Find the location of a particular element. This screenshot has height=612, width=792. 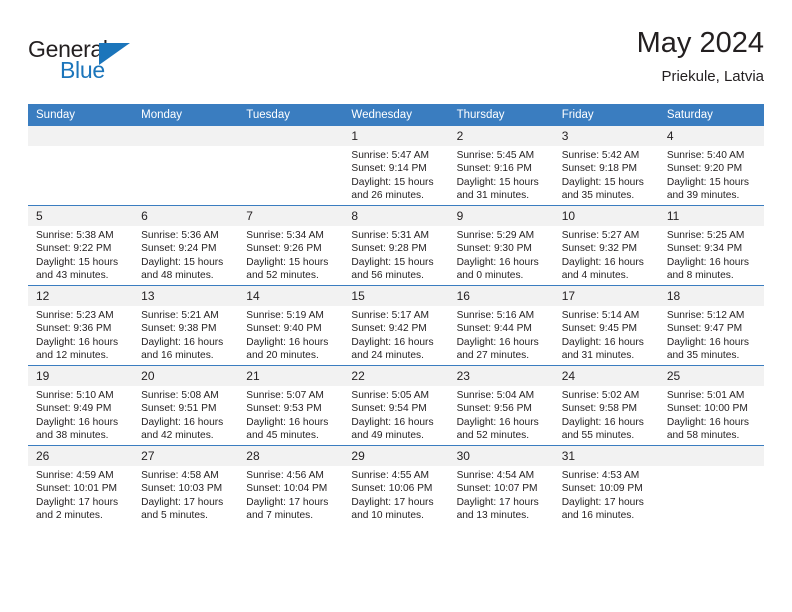

day-number: 19 is located at coordinates (81, 376).